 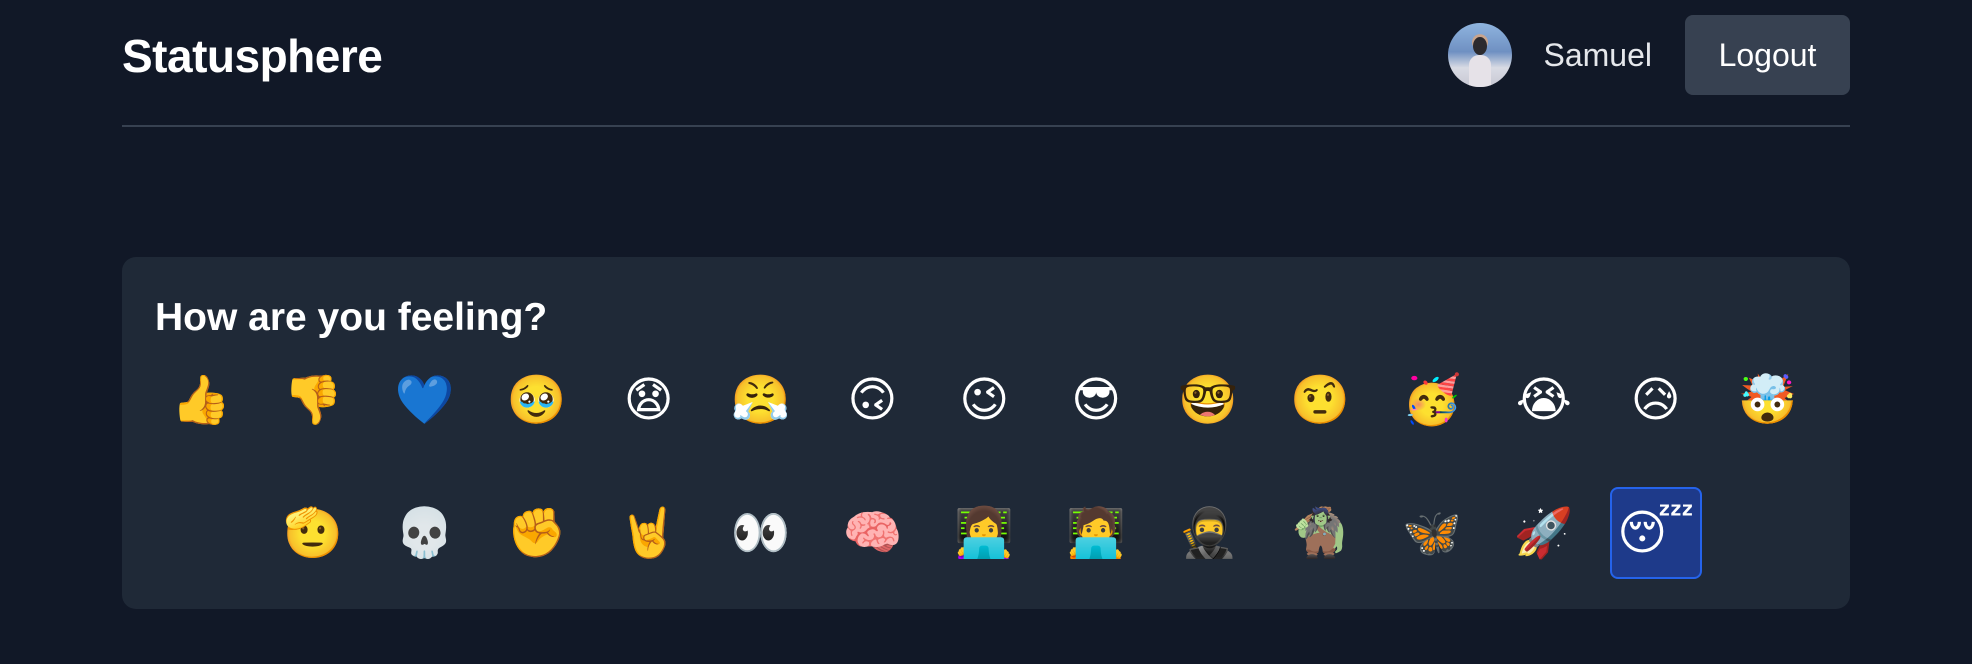 What do you see at coordinates (1320, 533) in the screenshot?
I see `emoji-option: 🧌` at bounding box center [1320, 533].